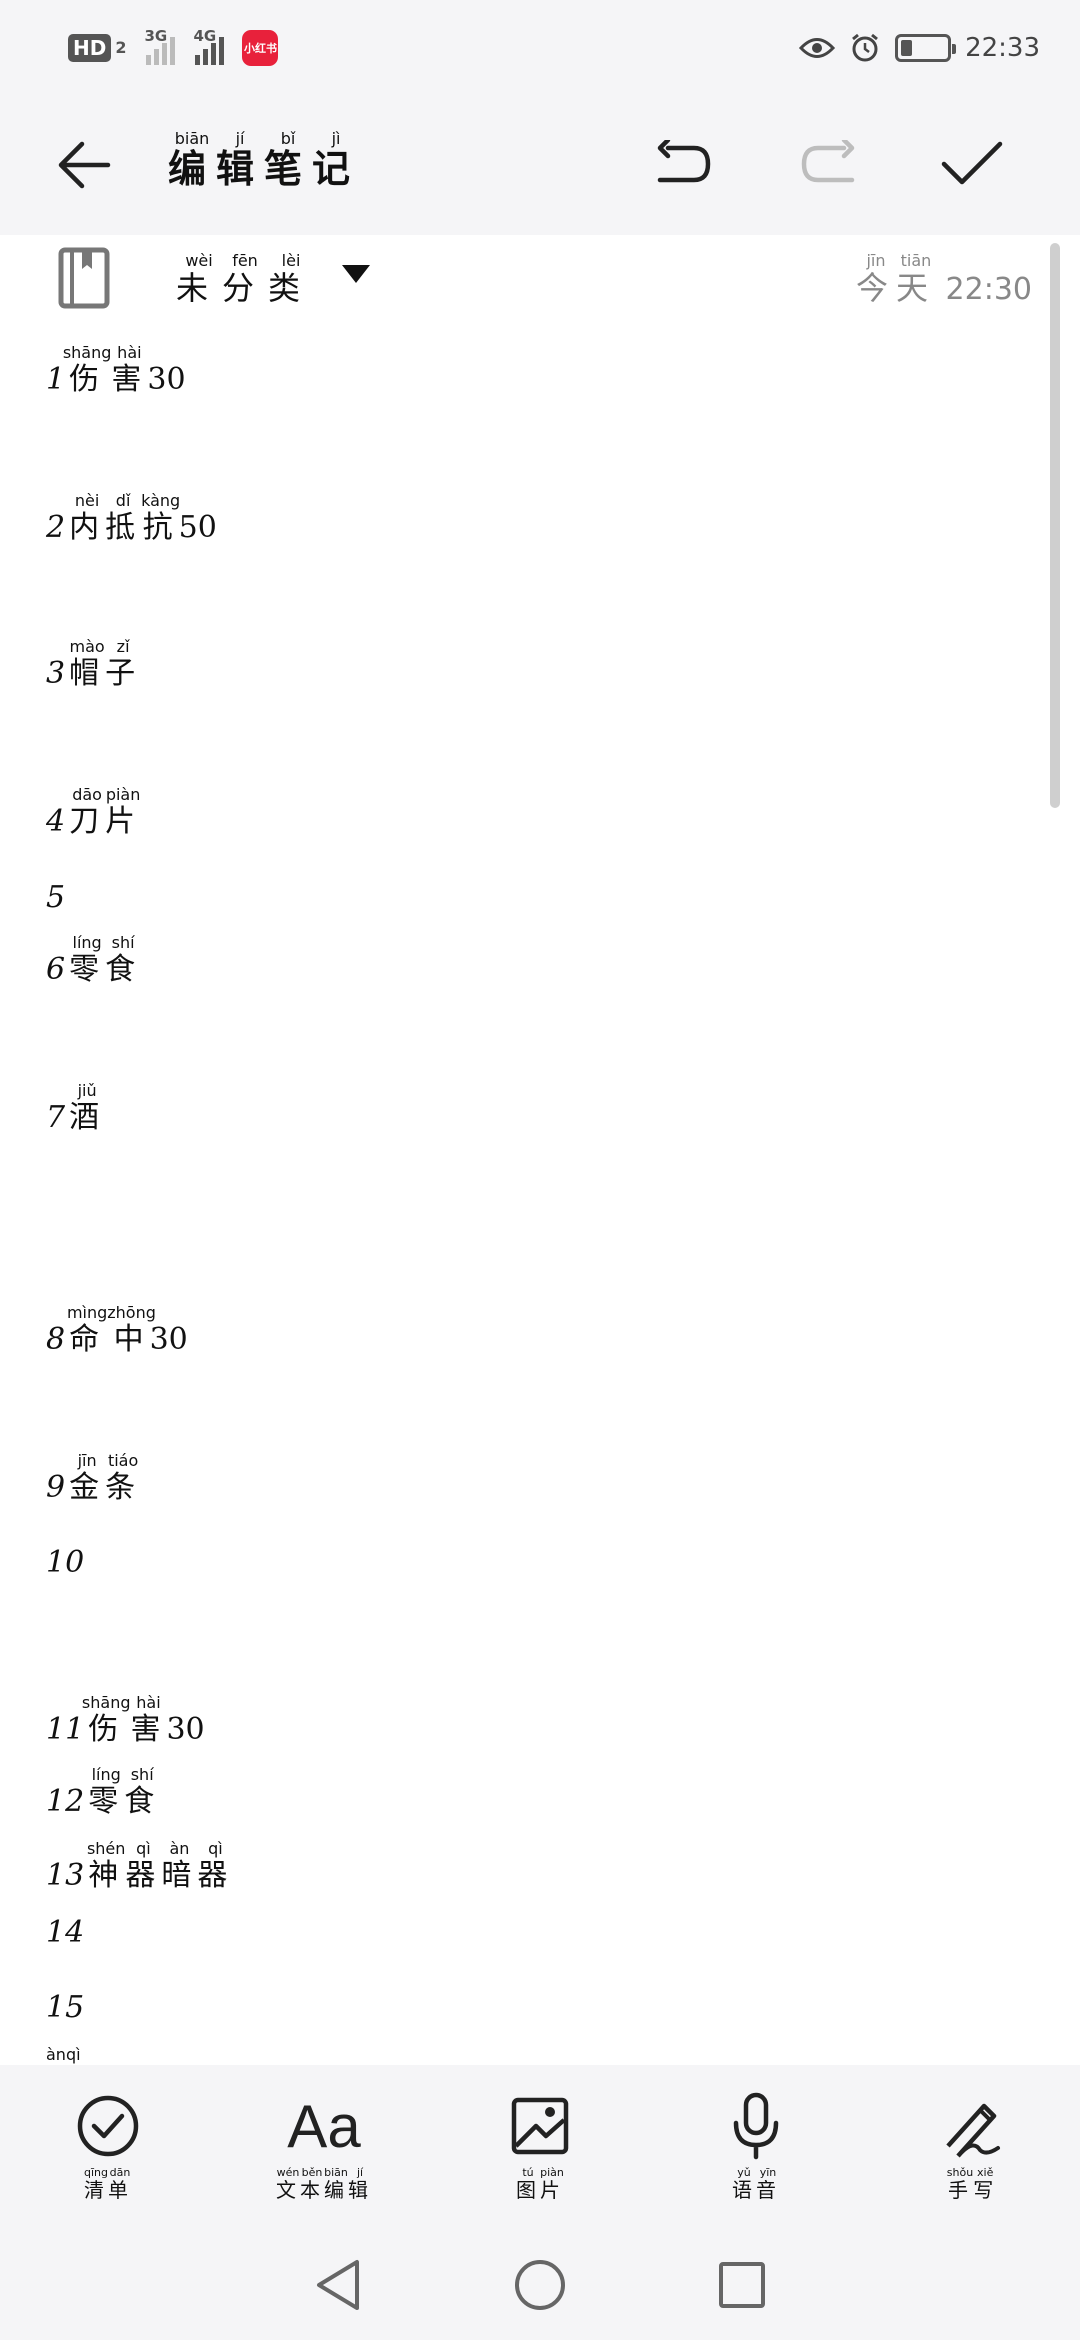  I want to click on note-line: 14, so click(67, 1932).